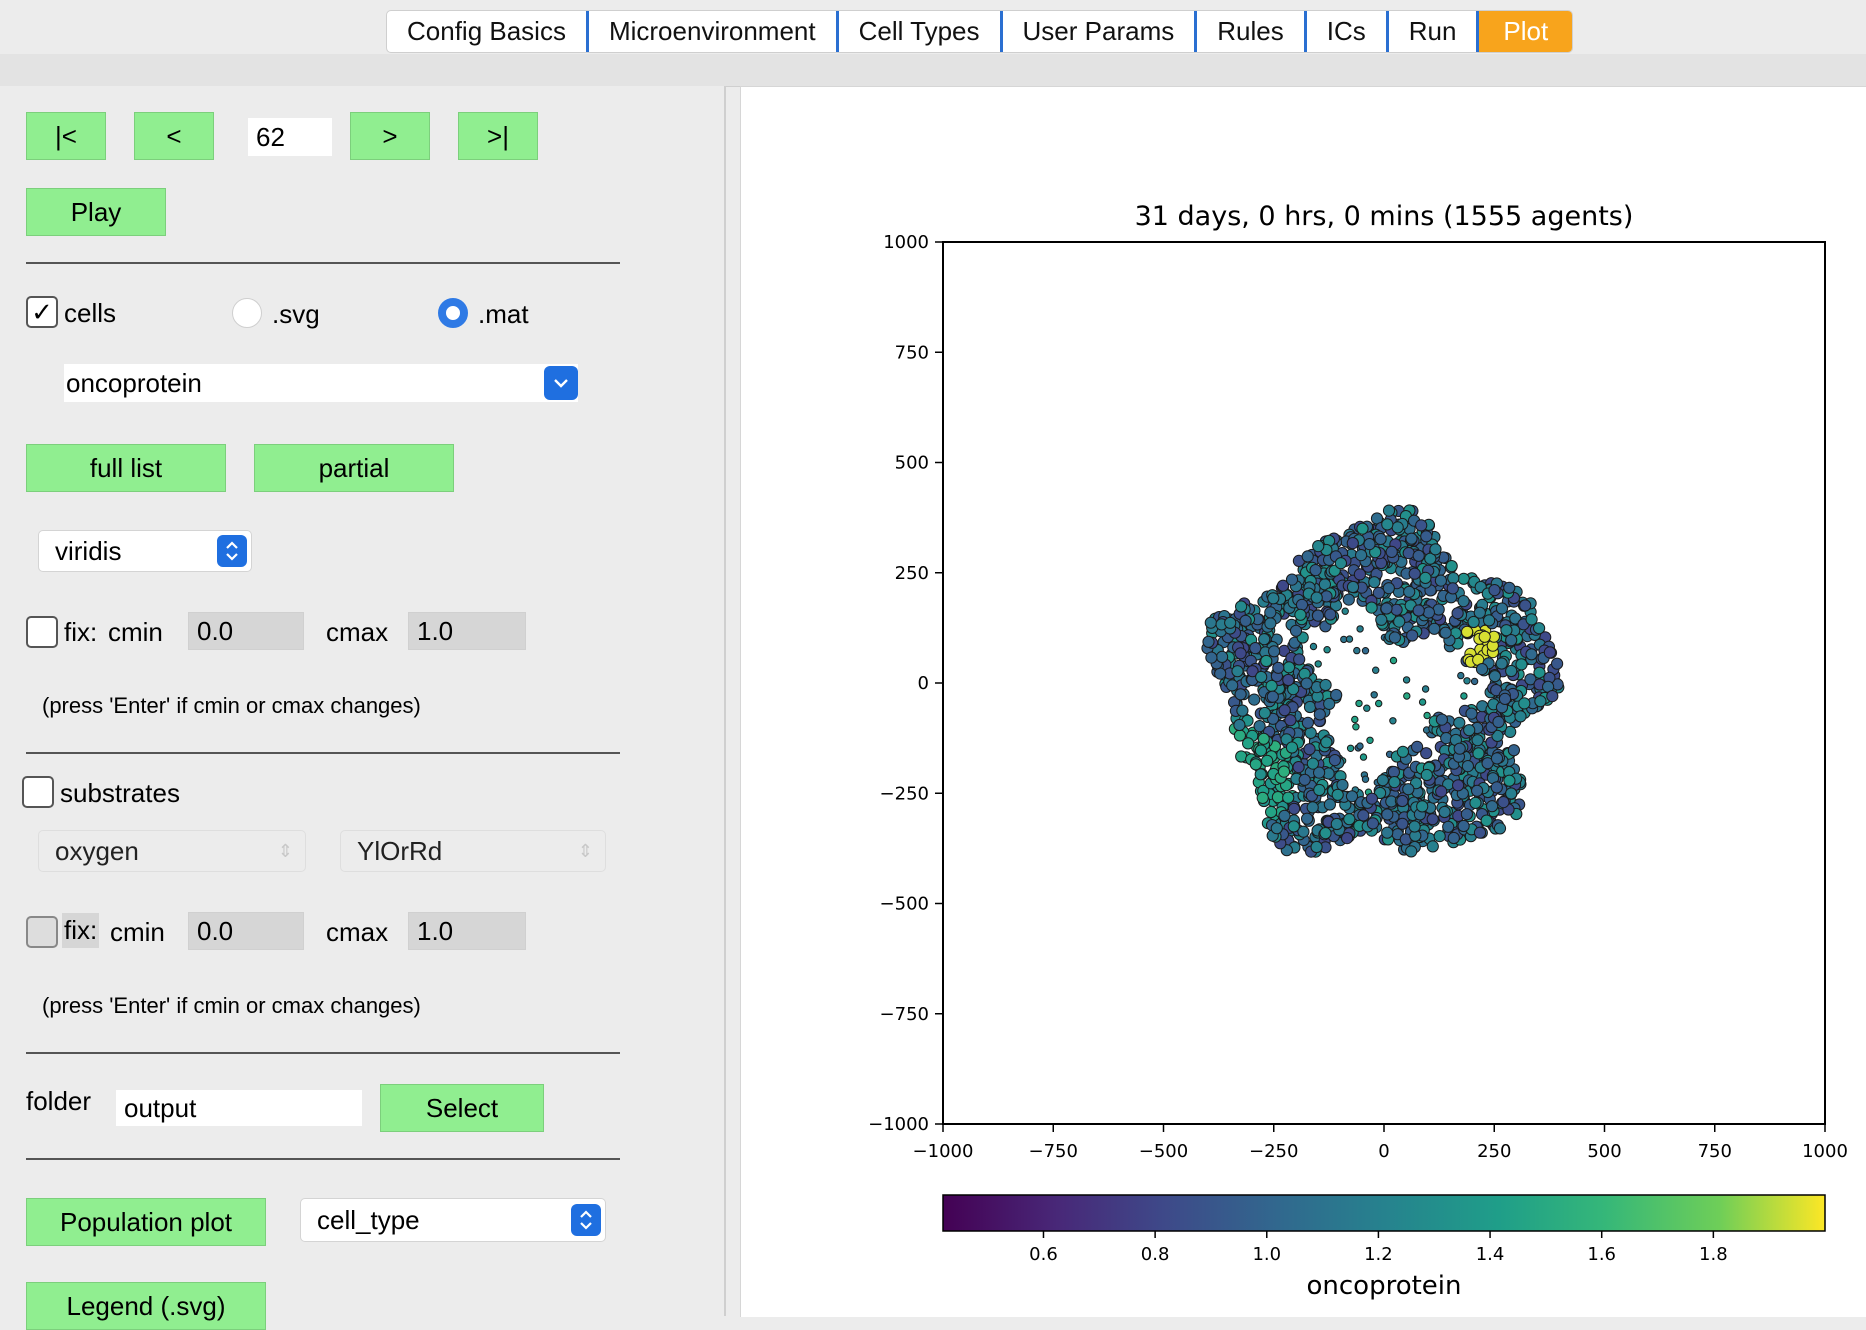  Describe the element at coordinates (1053, 1151) in the screenshot. I see `x-tick-label: −750` at that location.